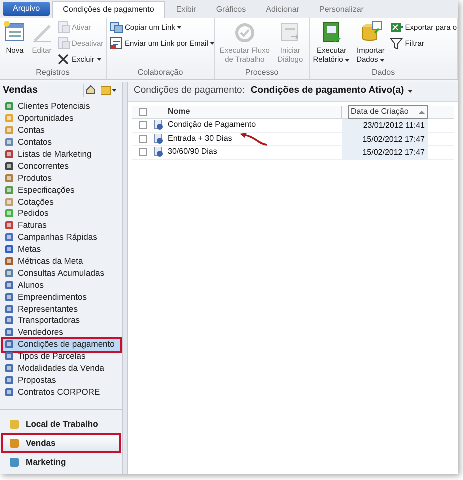  I want to click on sort-icon, so click(422, 112).